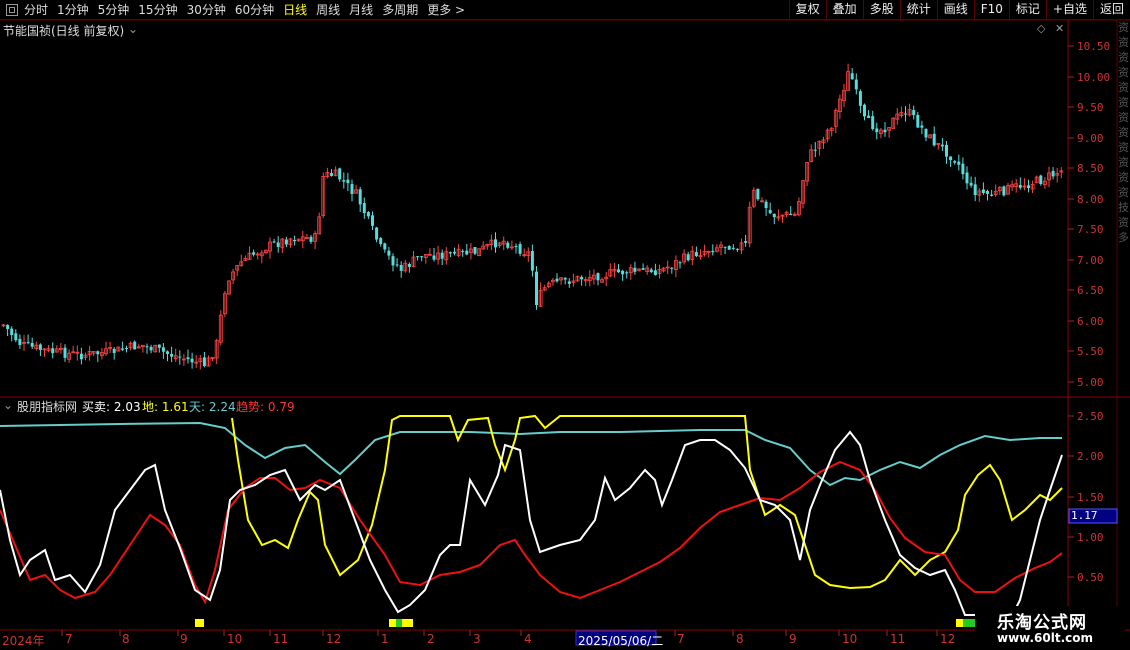  What do you see at coordinates (1094, 77) in the screenshot?
I see `price-tick: 10.00` at bounding box center [1094, 77].